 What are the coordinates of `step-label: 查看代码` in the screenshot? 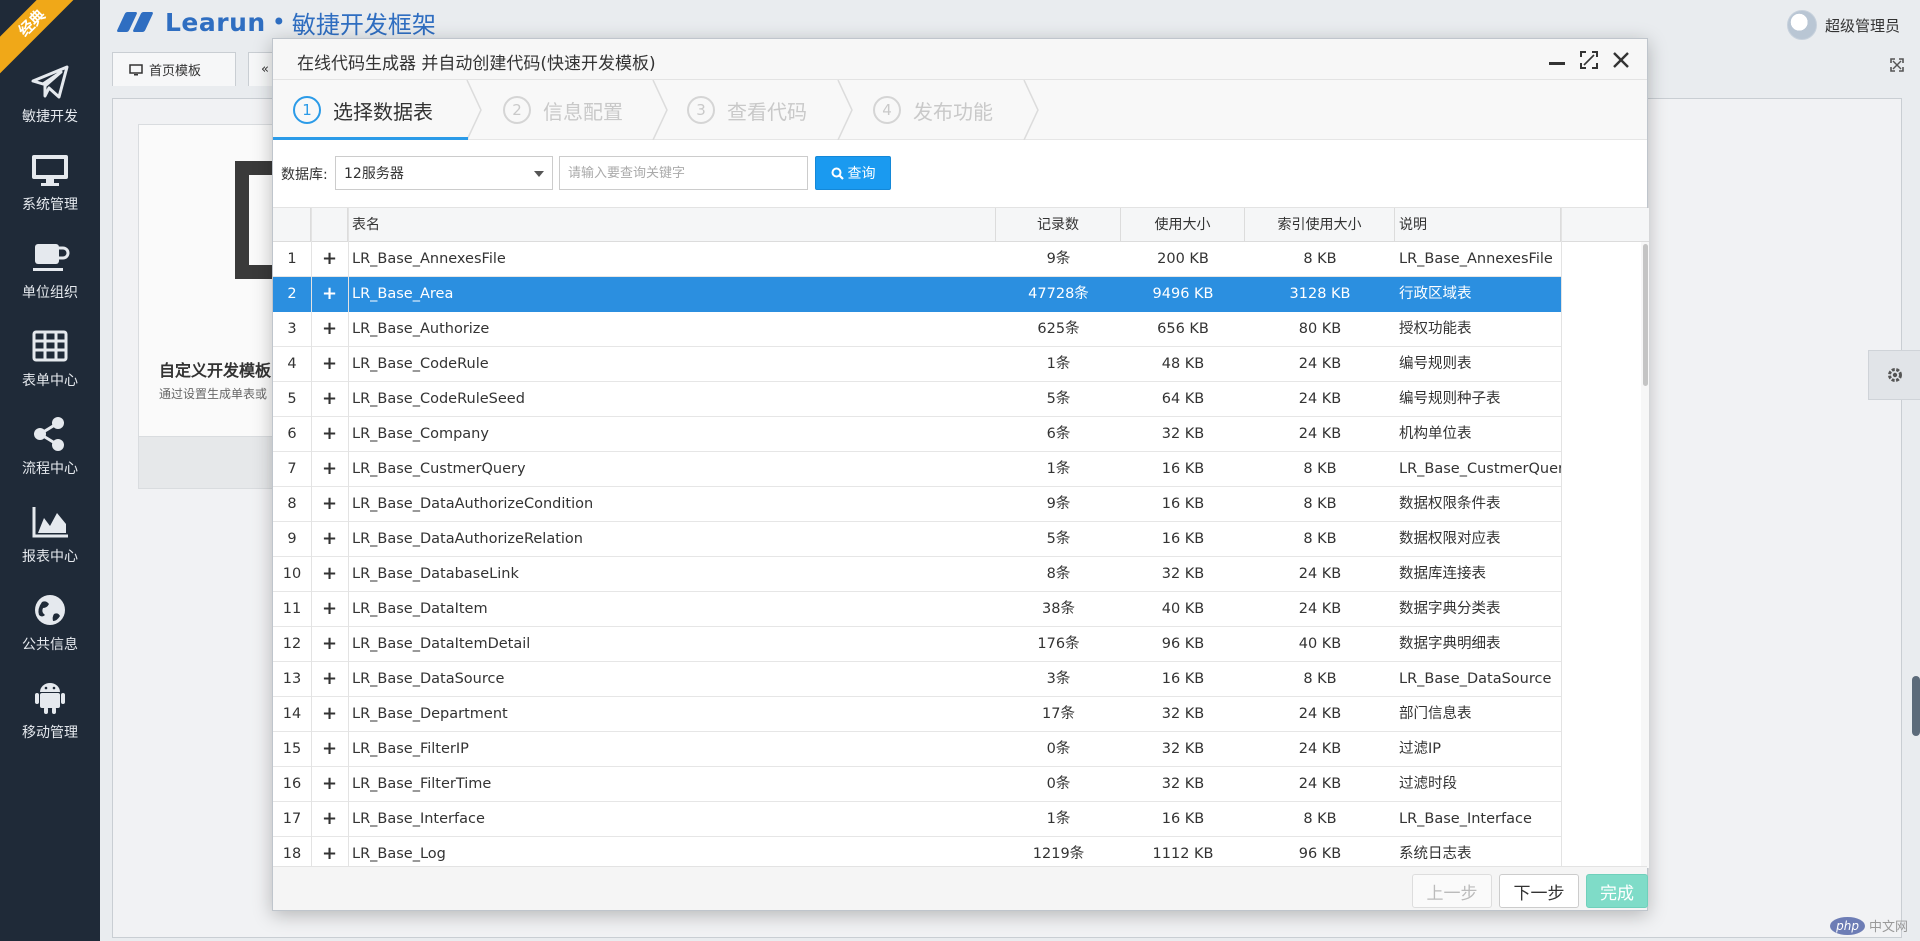 It's located at (767, 110).